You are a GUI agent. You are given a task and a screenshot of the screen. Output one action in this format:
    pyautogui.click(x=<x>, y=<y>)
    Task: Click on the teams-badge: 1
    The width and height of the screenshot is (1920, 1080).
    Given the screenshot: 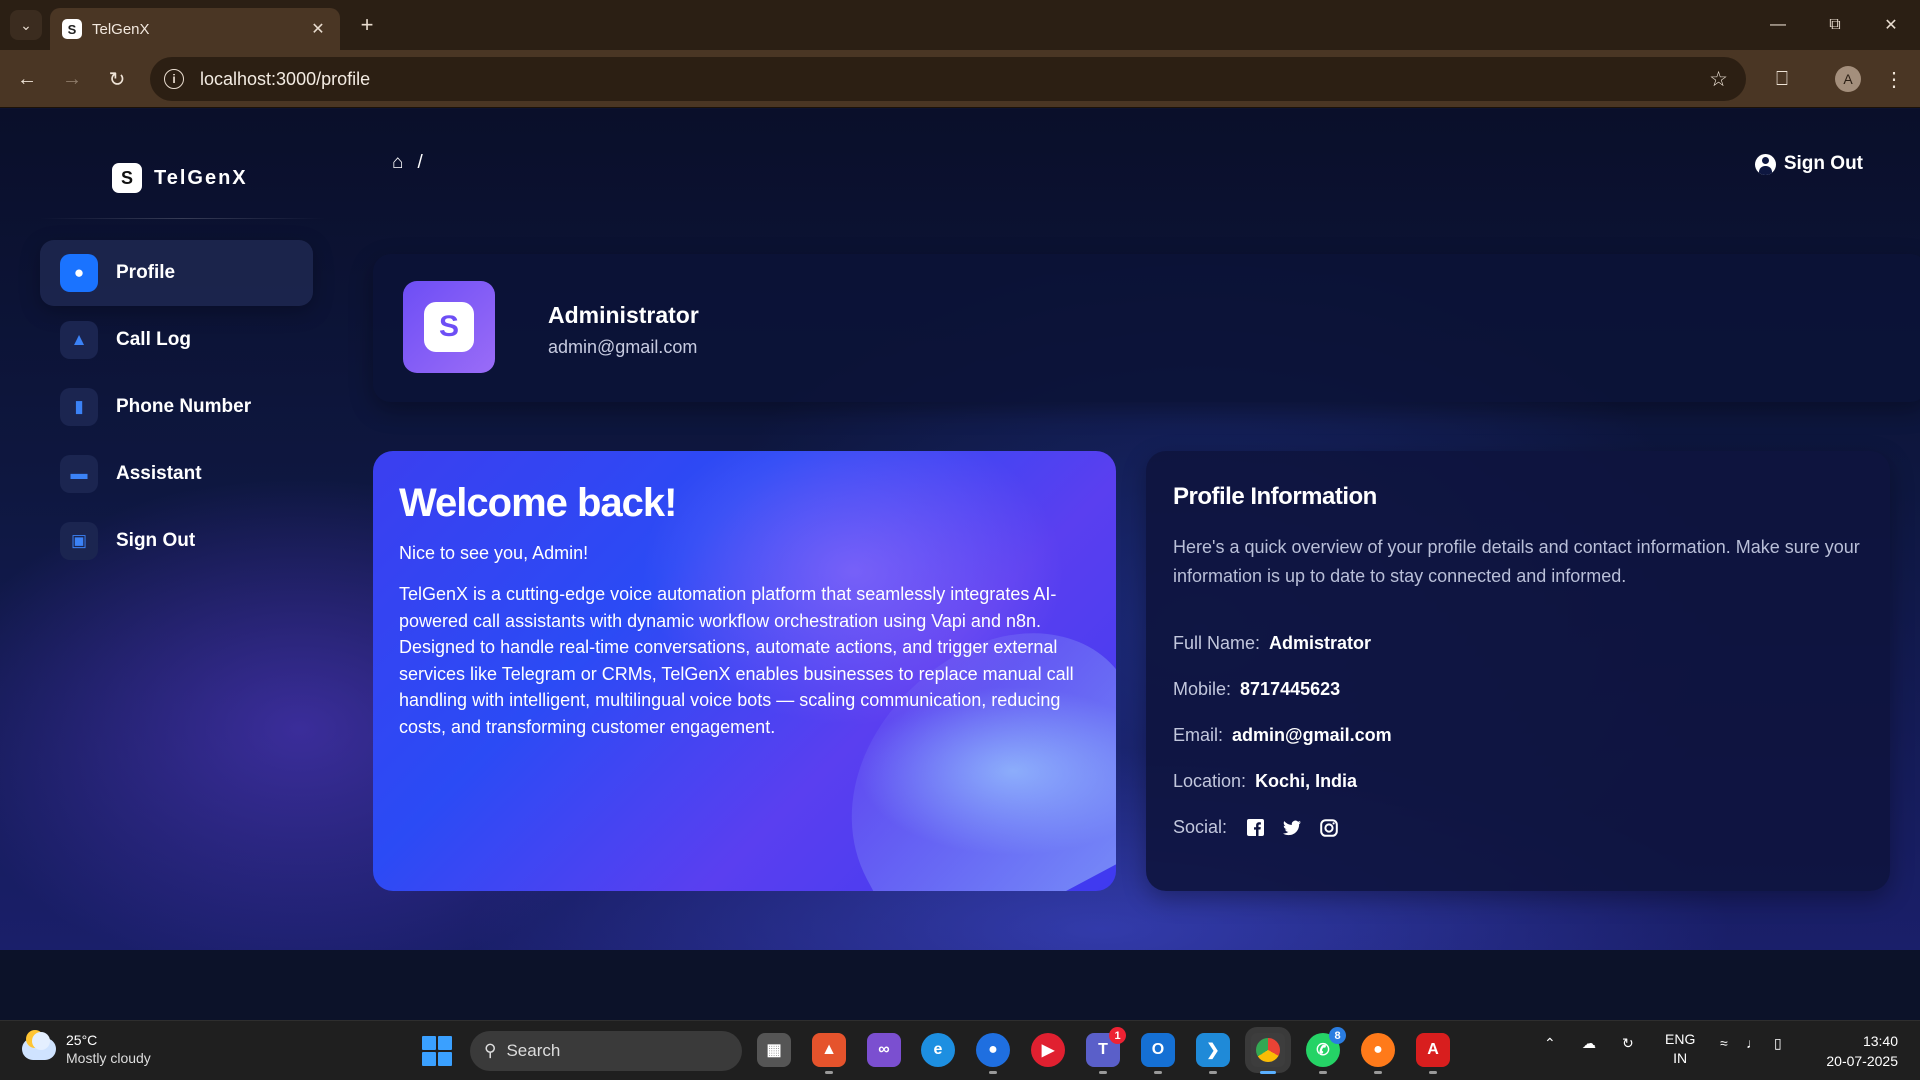 What is the action you would take?
    pyautogui.click(x=1117, y=1035)
    